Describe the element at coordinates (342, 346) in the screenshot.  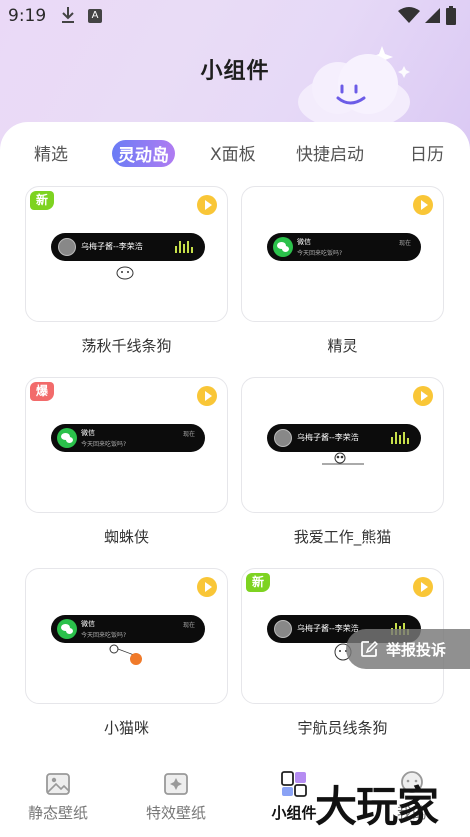
I see `card-label: 精灵` at that location.